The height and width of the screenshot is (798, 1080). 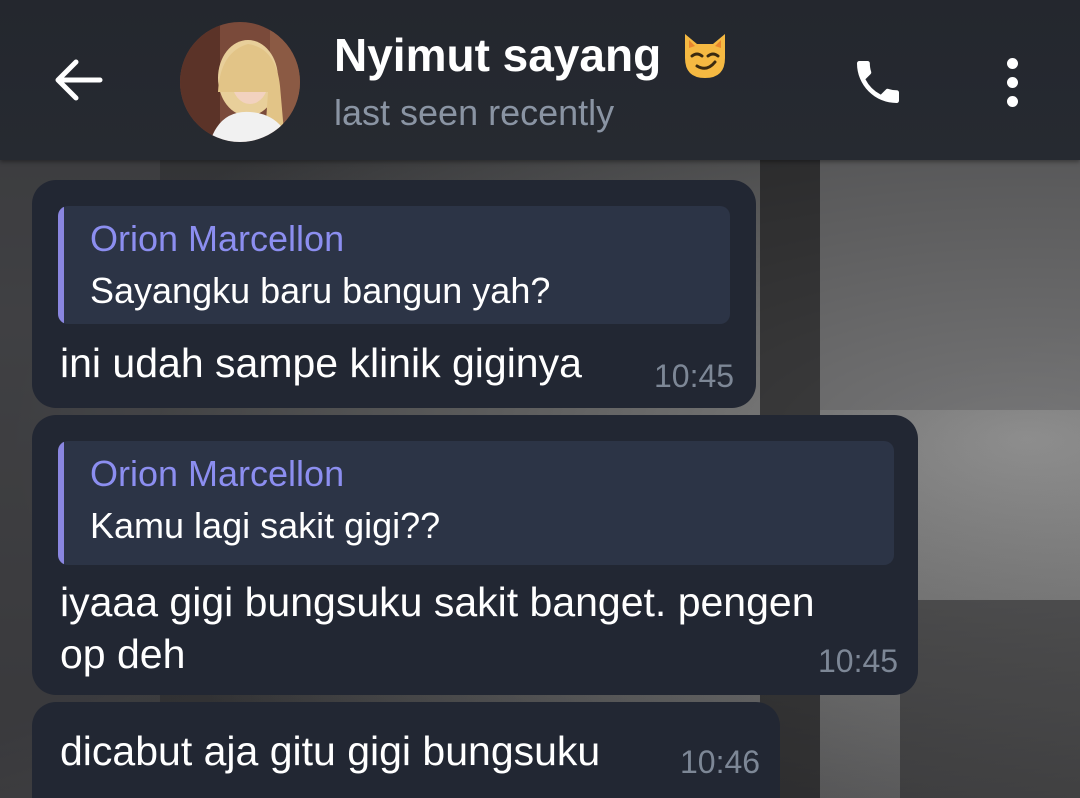 I want to click on arrow-left-icon, so click(x=79, y=80).